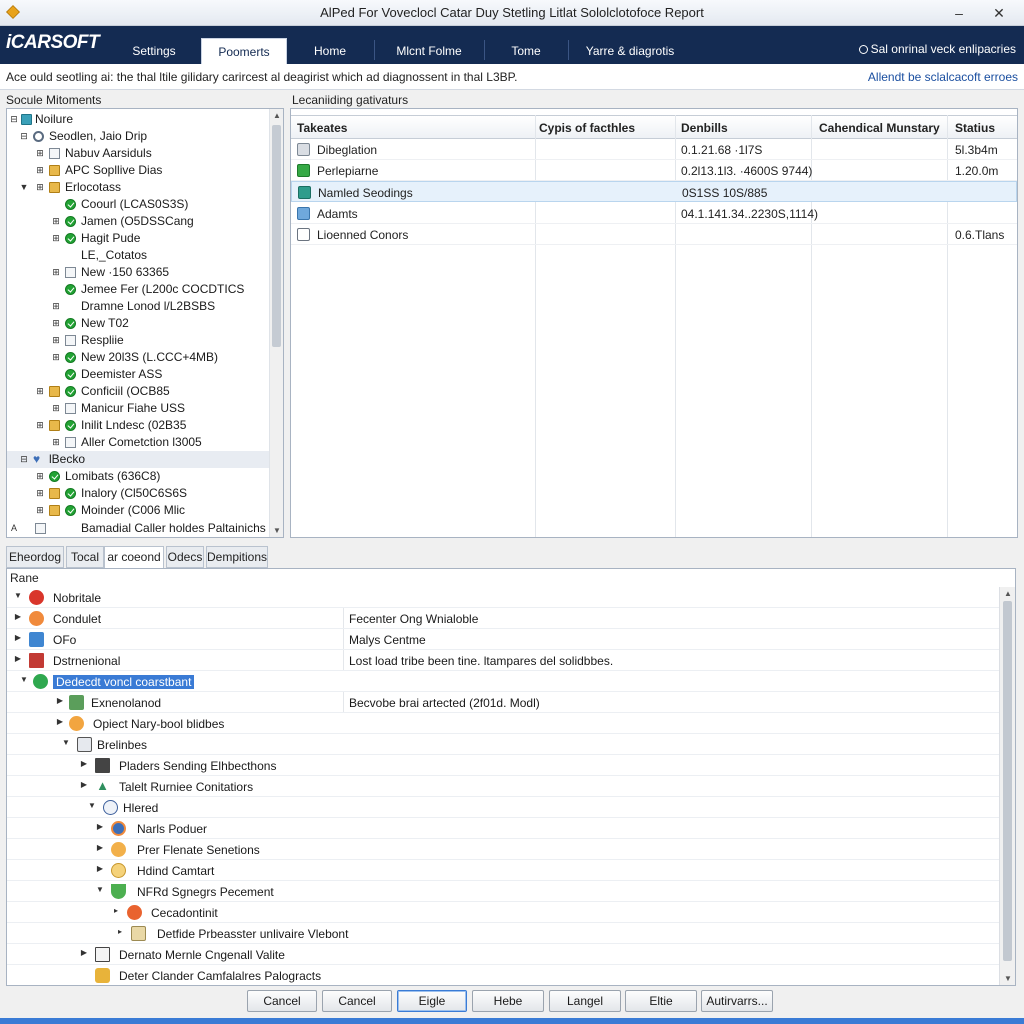  I want to click on tree-item: ⊞ Respliie, so click(138, 340).